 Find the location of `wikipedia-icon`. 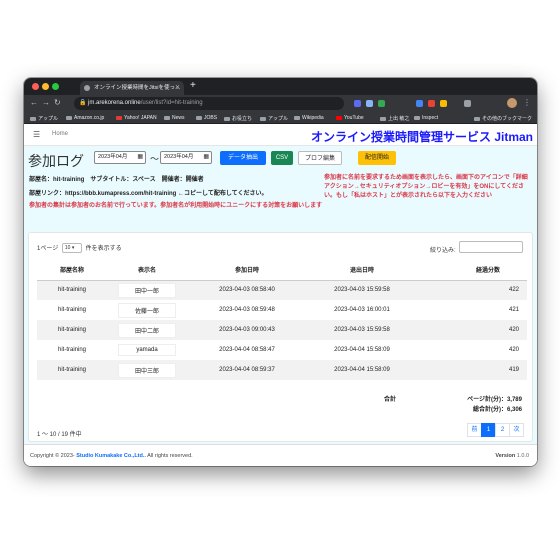

wikipedia-icon is located at coordinates (297, 117).